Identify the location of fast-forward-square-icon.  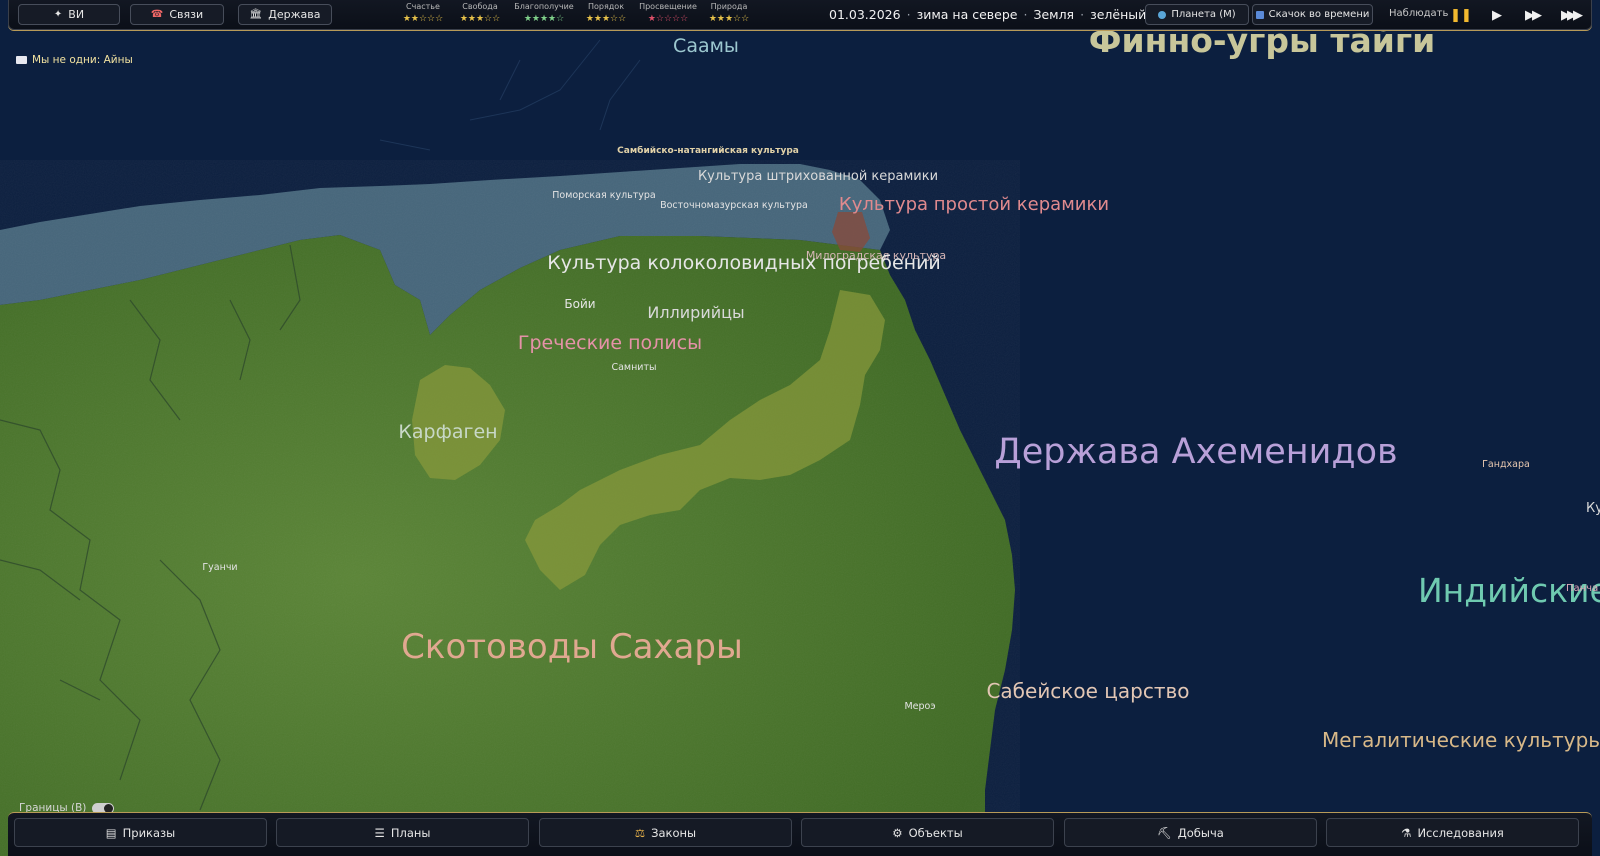
(1259, 14).